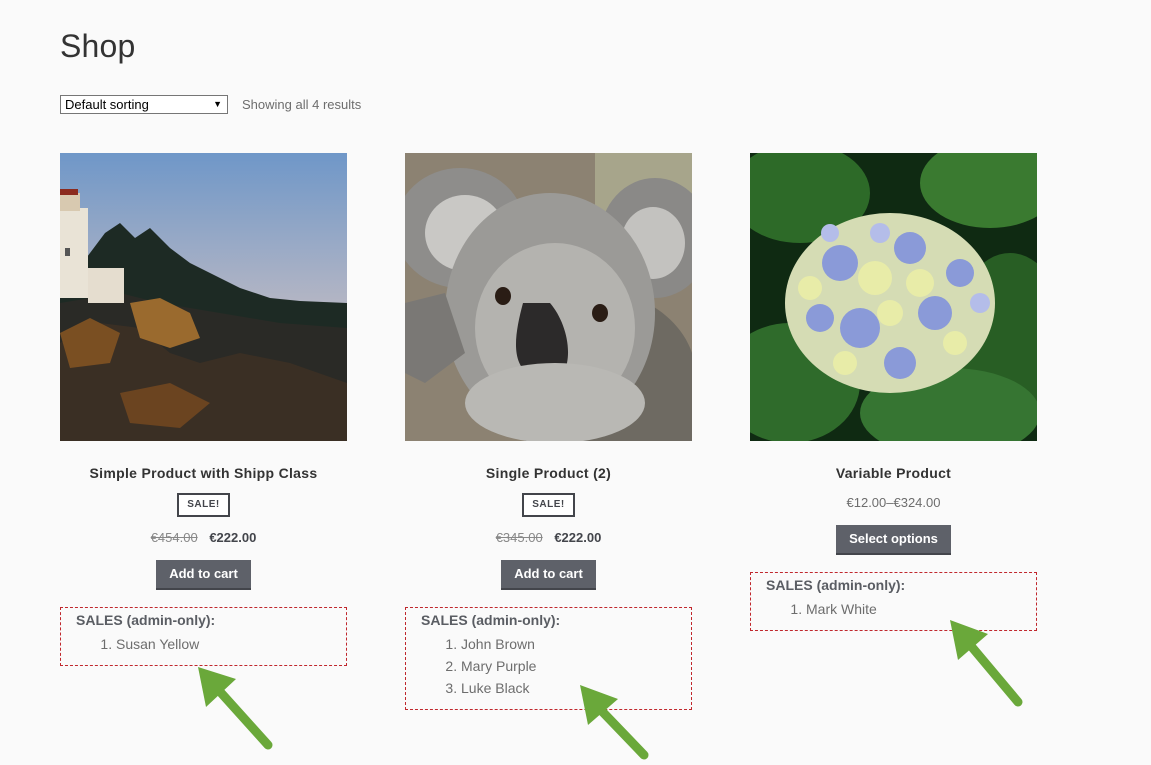  I want to click on sorting-selected-value: Default sorting, so click(107, 104).